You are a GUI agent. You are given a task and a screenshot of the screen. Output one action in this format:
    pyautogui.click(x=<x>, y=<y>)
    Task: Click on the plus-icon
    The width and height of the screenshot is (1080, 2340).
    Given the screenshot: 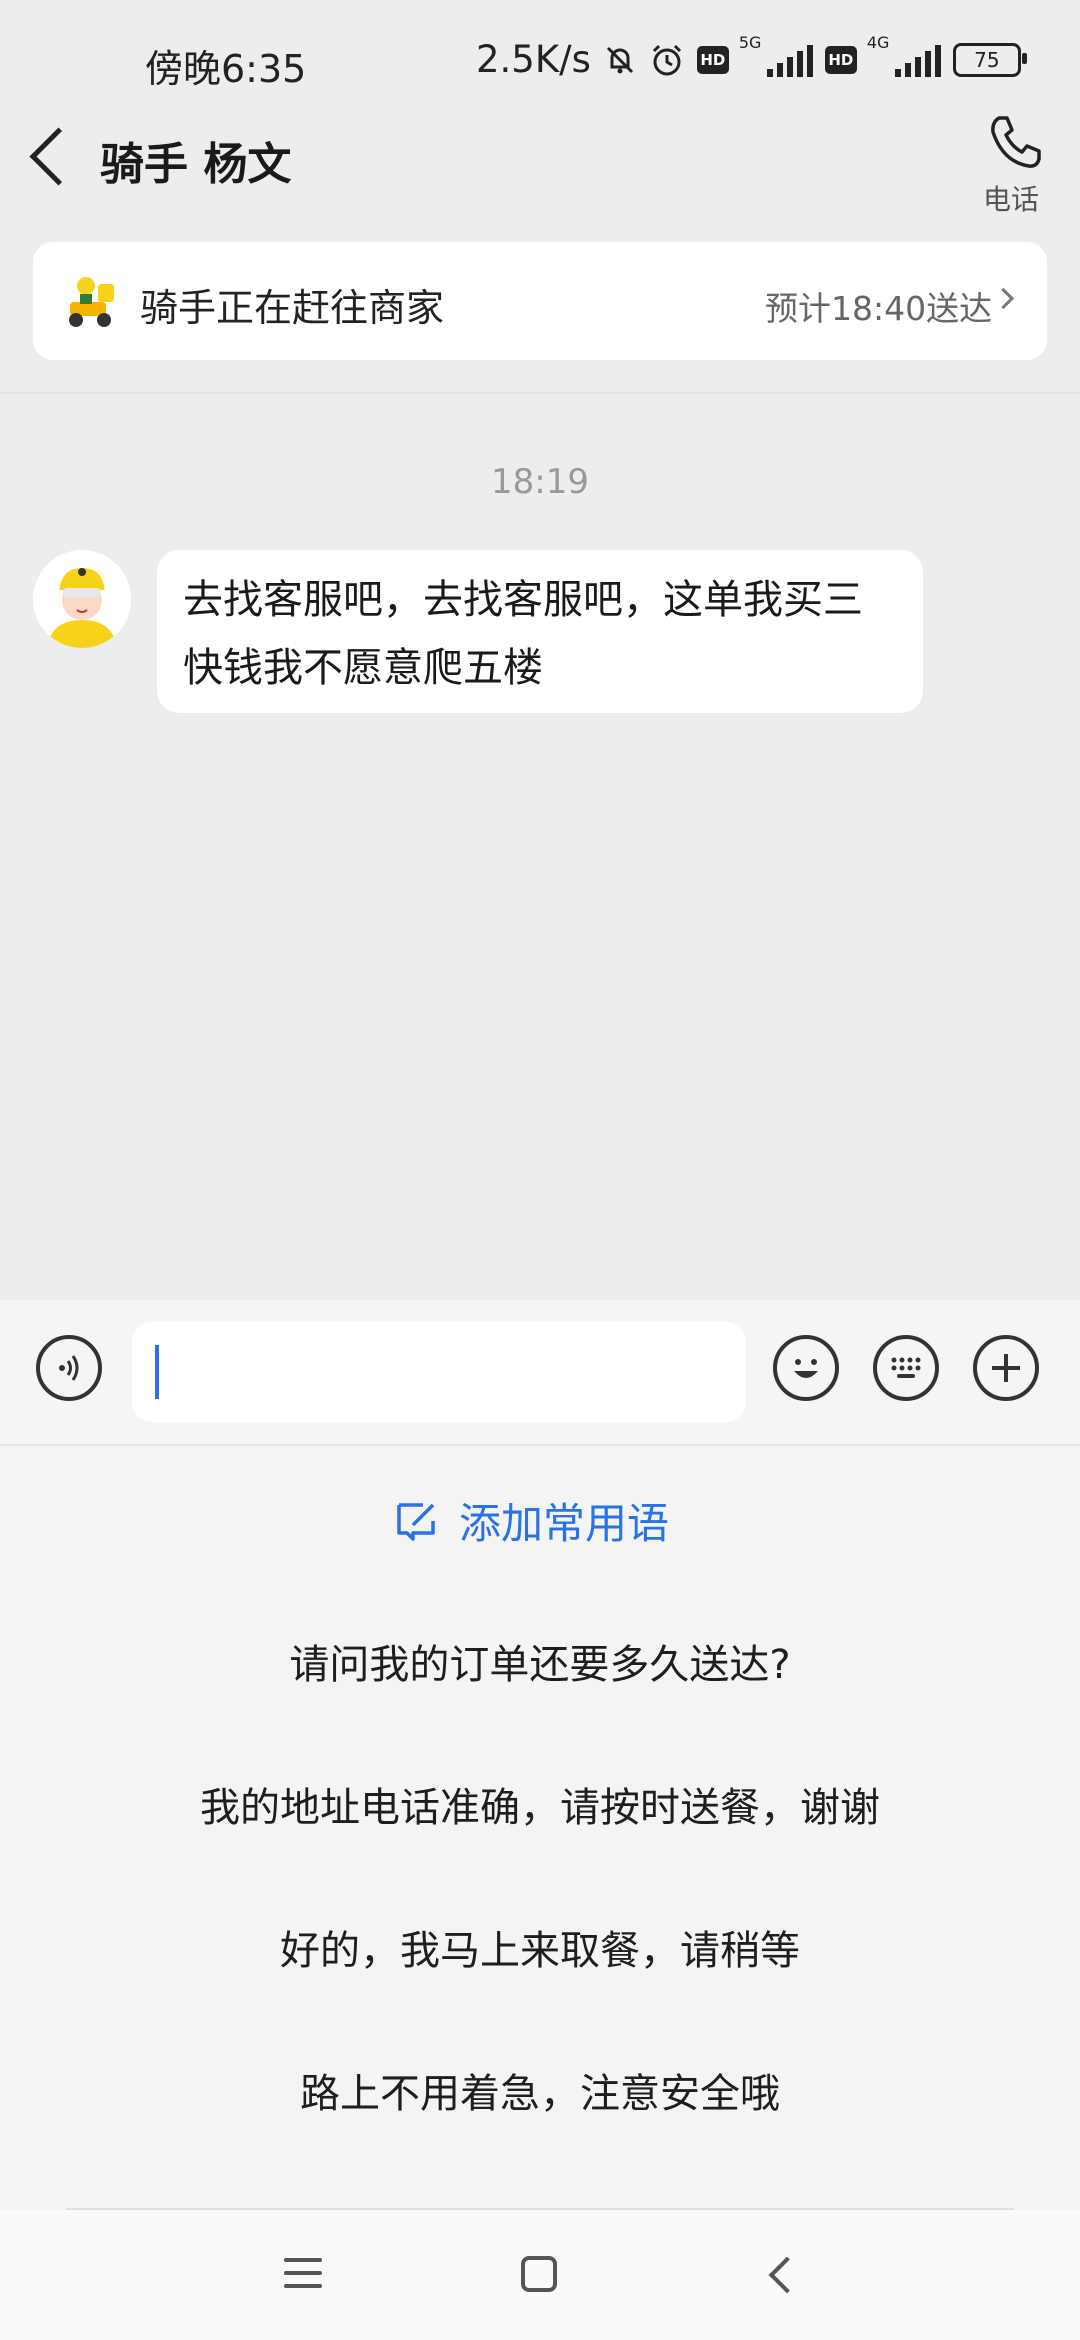 What is the action you would take?
    pyautogui.click(x=1006, y=1368)
    